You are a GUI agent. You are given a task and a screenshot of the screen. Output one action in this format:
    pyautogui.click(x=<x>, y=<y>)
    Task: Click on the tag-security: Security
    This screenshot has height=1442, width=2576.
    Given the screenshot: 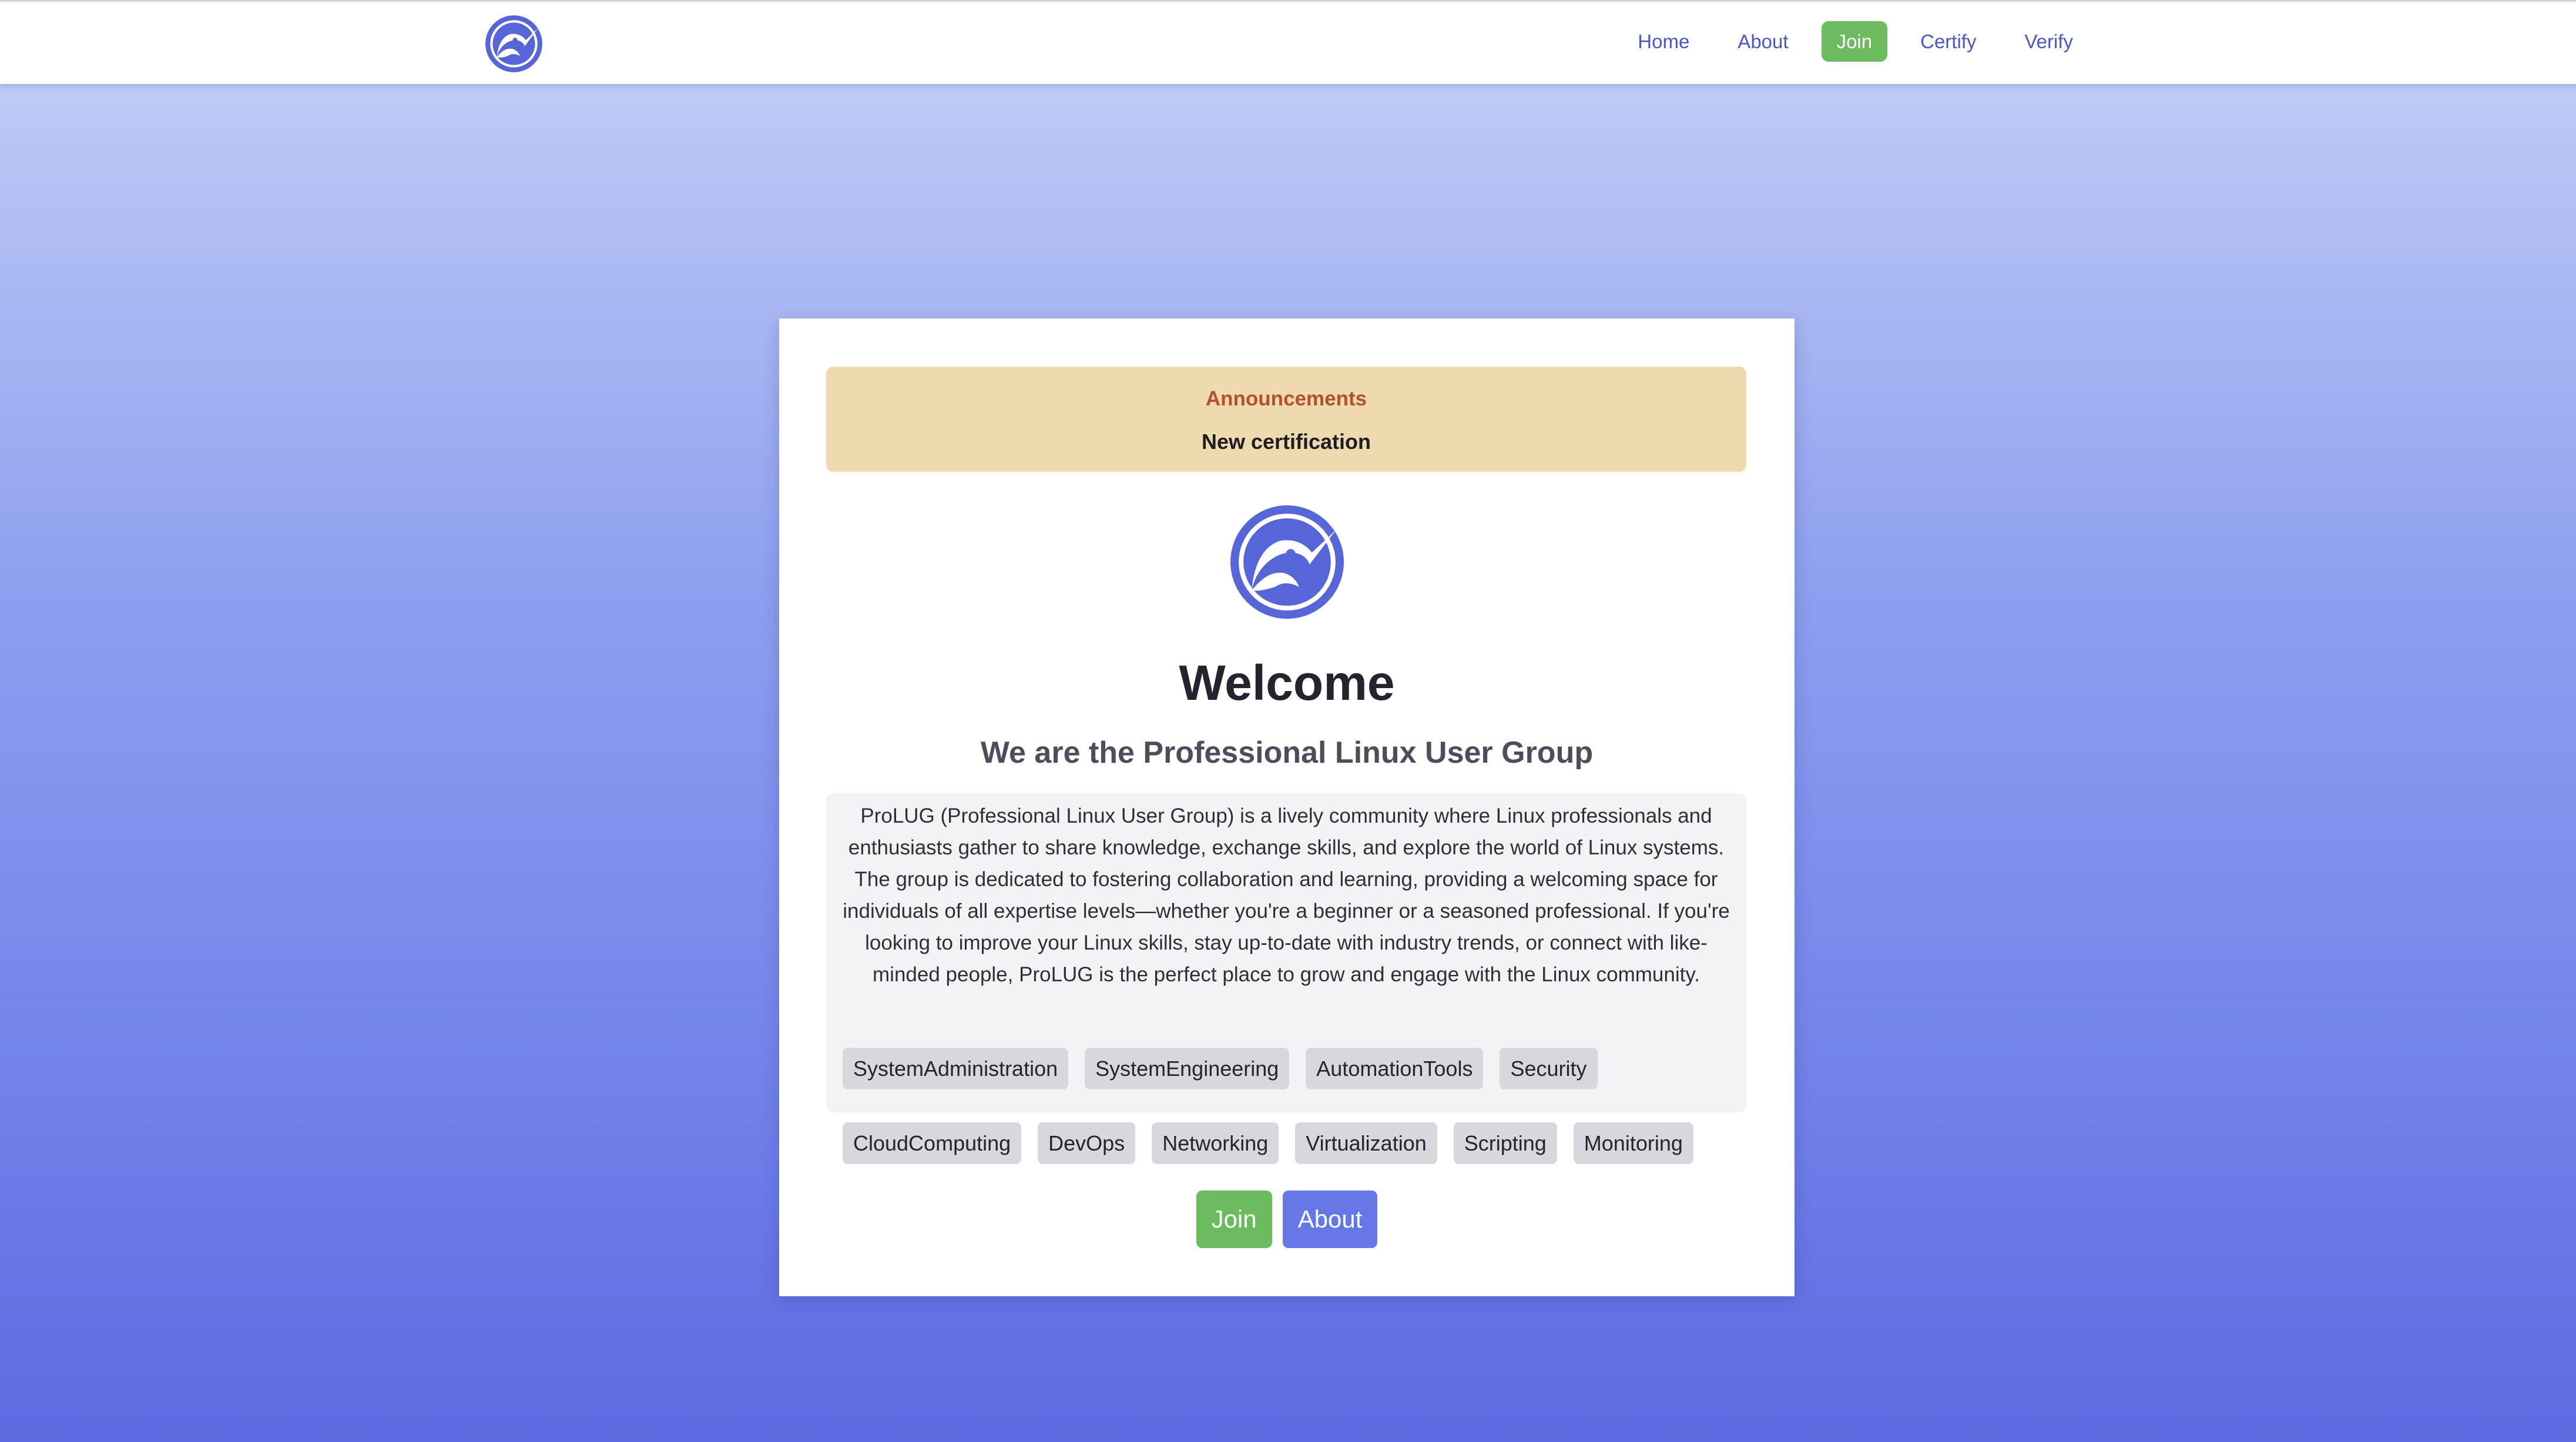 What is the action you would take?
    pyautogui.click(x=1549, y=1068)
    